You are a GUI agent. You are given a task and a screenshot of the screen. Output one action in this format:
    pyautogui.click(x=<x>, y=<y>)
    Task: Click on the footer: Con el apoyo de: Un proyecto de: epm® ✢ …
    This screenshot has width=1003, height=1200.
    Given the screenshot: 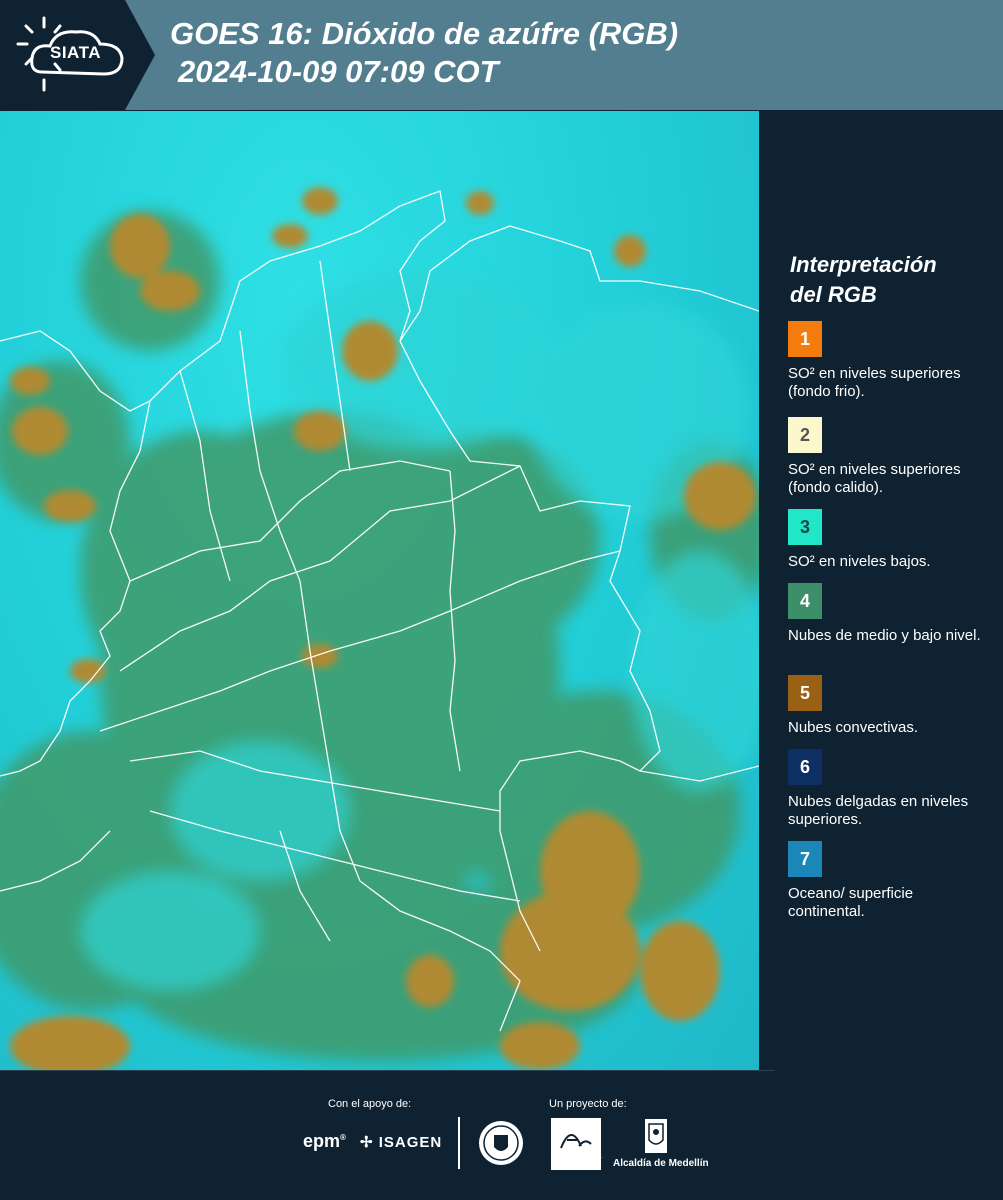 What is the action you would take?
    pyautogui.click(x=501, y=1135)
    